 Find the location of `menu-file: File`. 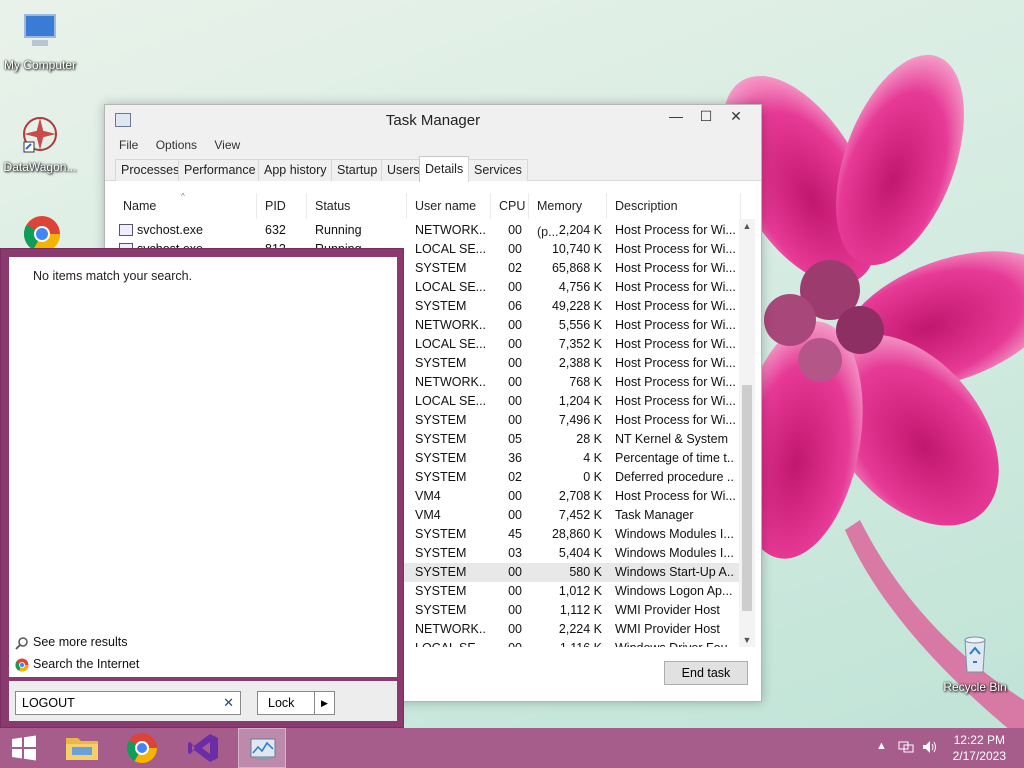

menu-file: File is located at coordinates (128, 145).